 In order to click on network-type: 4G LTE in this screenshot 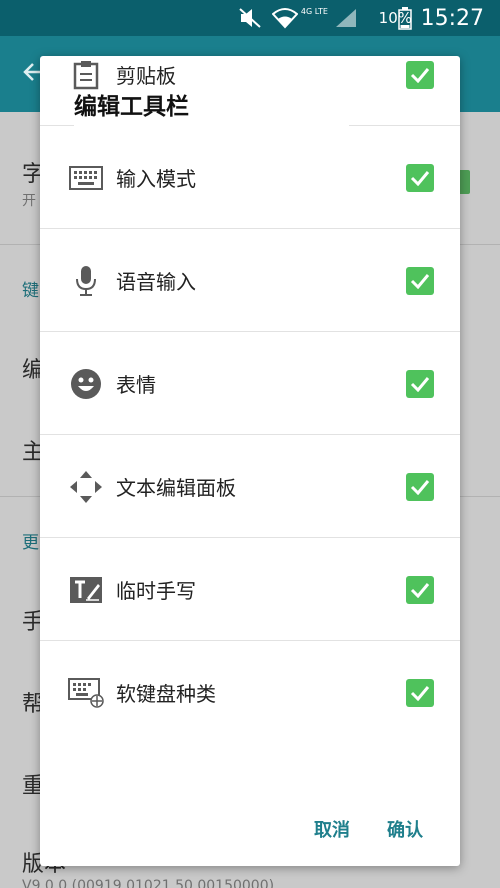, I will do `click(314, 11)`.